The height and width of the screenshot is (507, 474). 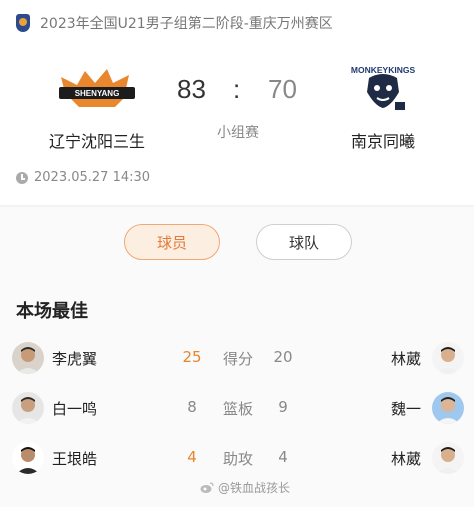 What do you see at coordinates (192, 457) in the screenshot?
I see `left-value: 4` at bounding box center [192, 457].